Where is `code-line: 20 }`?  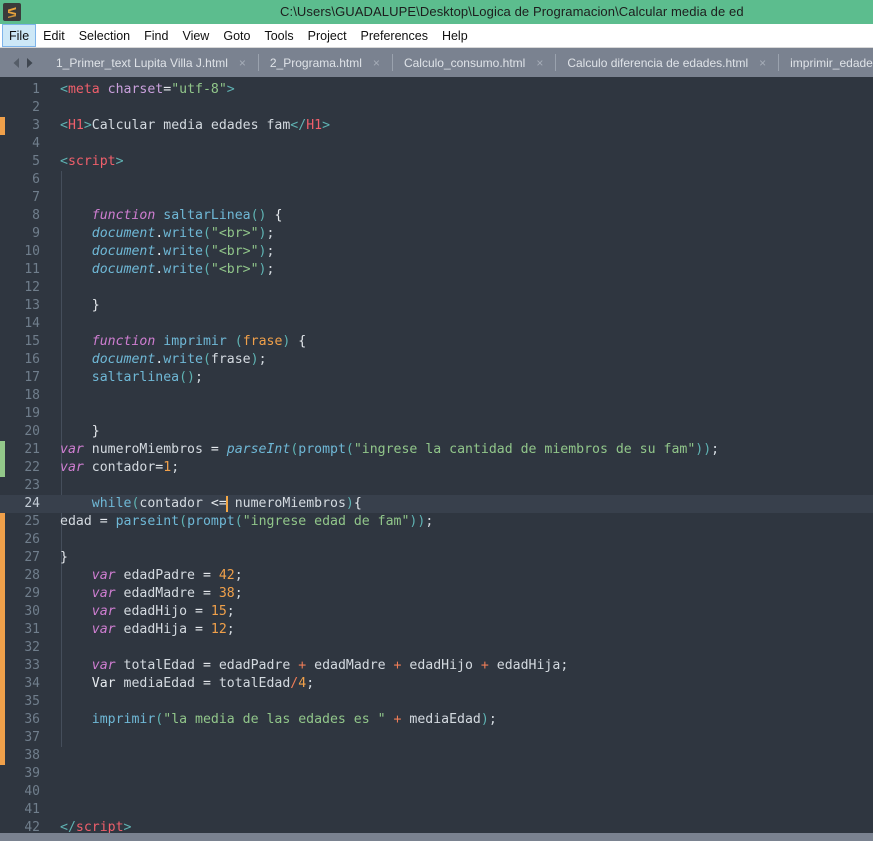
code-line: 20 } is located at coordinates (436, 432).